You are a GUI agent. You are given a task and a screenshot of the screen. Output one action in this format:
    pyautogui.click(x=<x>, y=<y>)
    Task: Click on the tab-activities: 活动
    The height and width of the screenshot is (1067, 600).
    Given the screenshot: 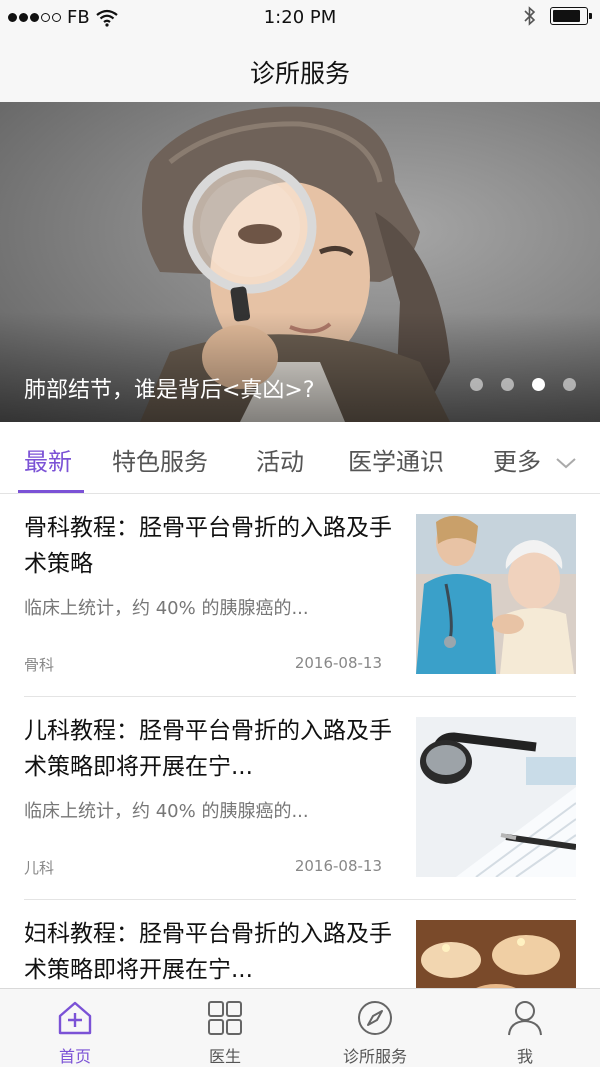 What is the action you would take?
    pyautogui.click(x=280, y=459)
    